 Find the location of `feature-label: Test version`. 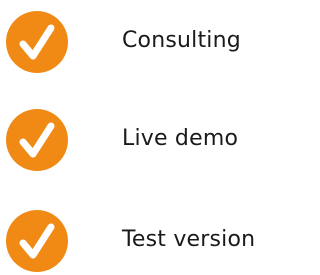

feature-label: Test version is located at coordinates (189, 239).